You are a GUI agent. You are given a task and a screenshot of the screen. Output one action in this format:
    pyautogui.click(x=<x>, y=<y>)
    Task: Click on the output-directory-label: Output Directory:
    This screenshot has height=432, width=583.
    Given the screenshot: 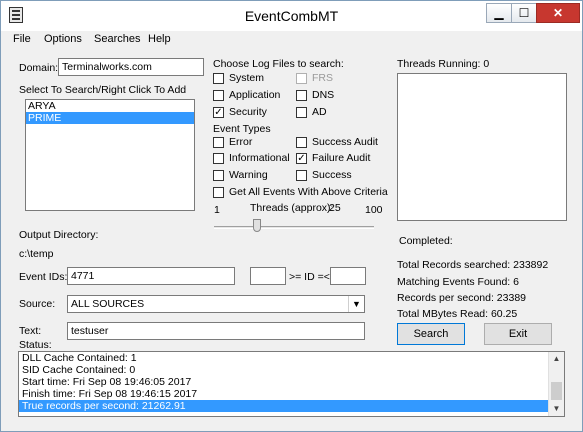 What is the action you would take?
    pyautogui.click(x=59, y=235)
    